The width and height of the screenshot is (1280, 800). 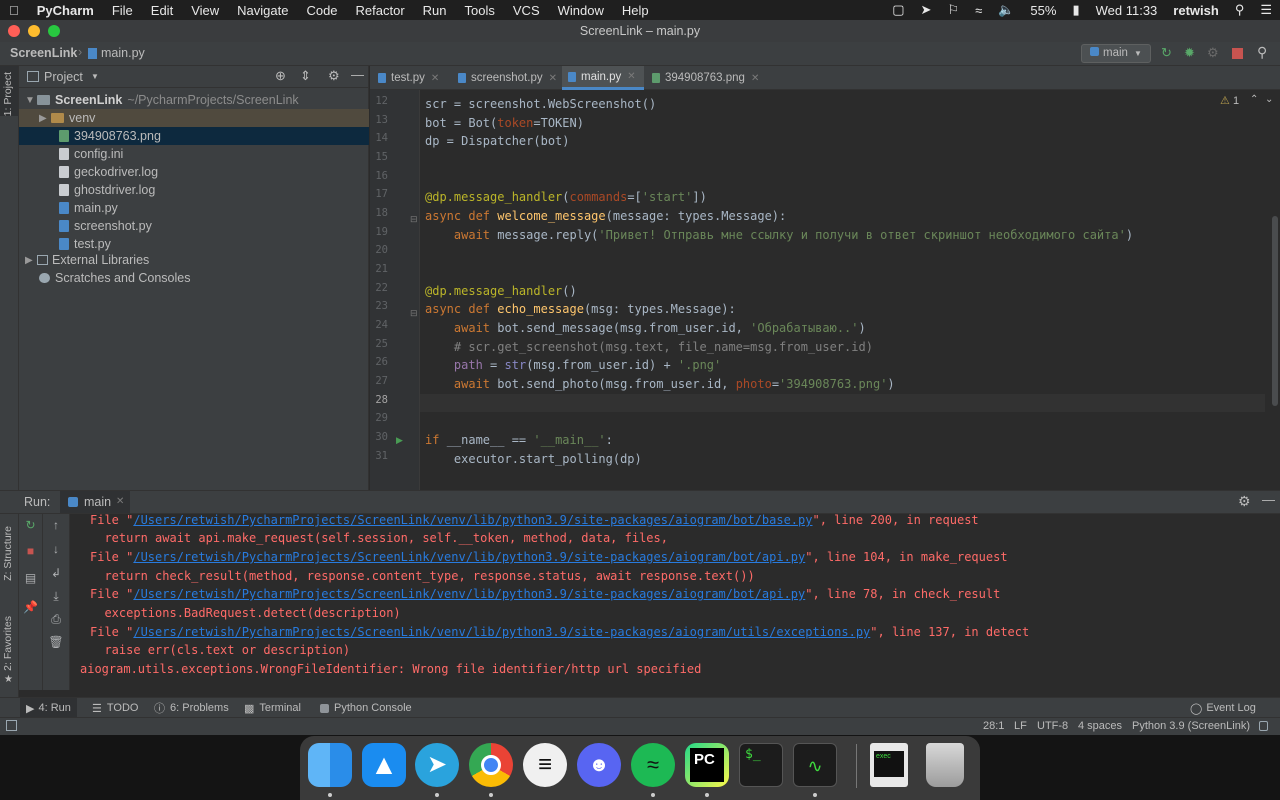 What do you see at coordinates (761, 765) in the screenshot?
I see `terminal-icon: $_` at bounding box center [761, 765].